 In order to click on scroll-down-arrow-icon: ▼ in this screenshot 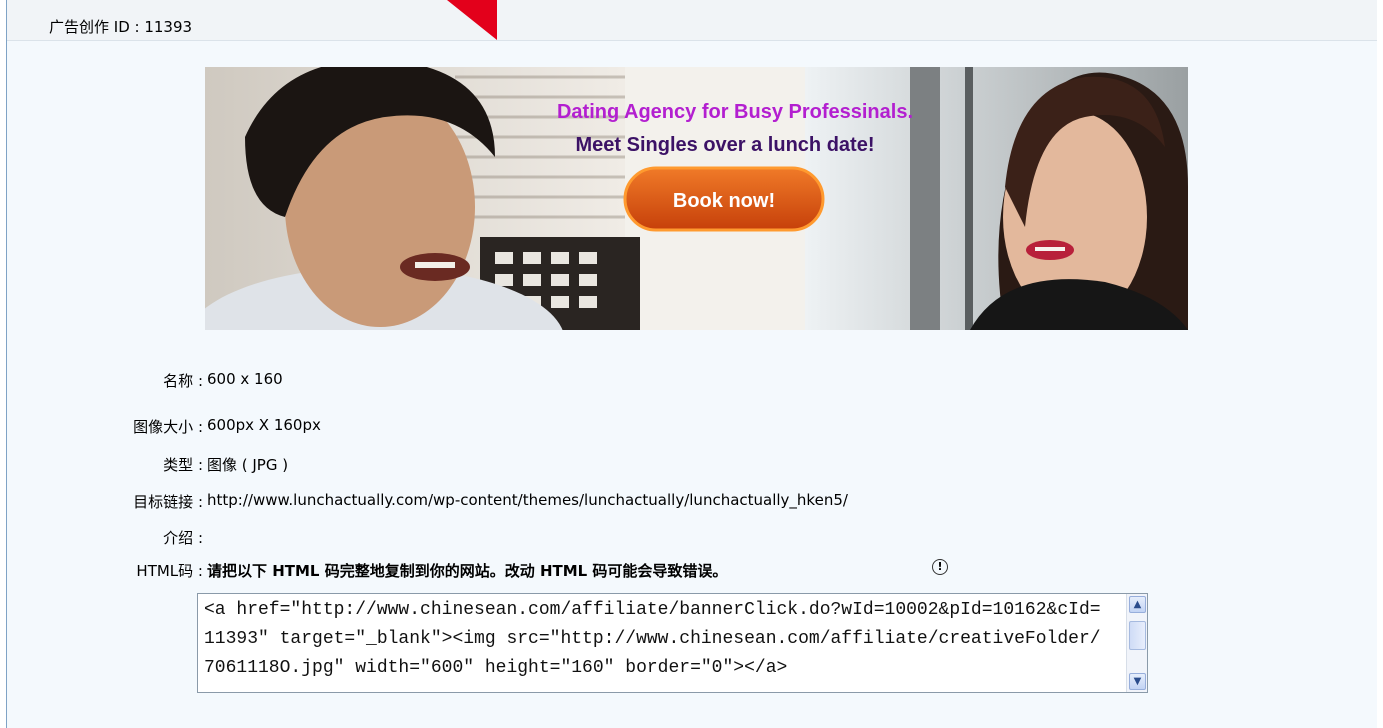, I will do `click(1137, 681)`.